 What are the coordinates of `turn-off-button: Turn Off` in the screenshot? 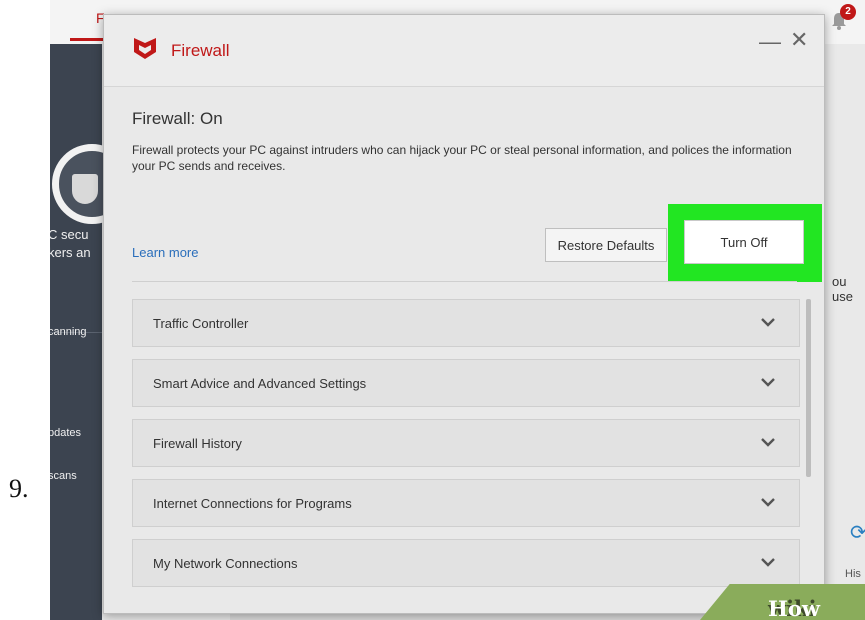 It's located at (744, 242).